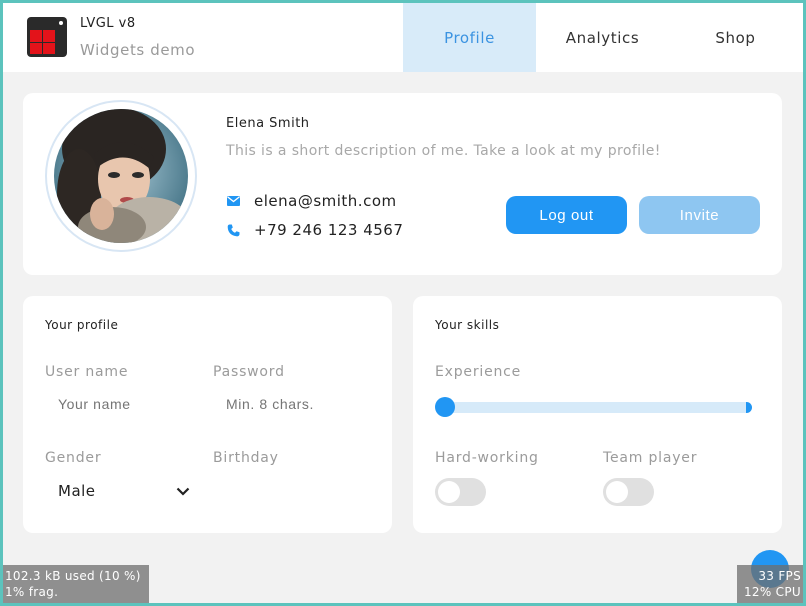  I want to click on memory-monitor: 102.3 kB used (10 %) 1% frag., so click(76, 584).